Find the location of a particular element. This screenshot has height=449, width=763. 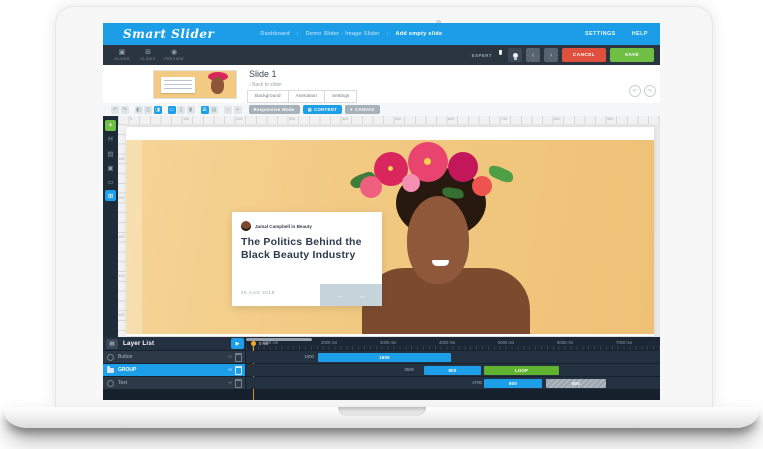

zoom-out-icon: − is located at coordinates (228, 109).